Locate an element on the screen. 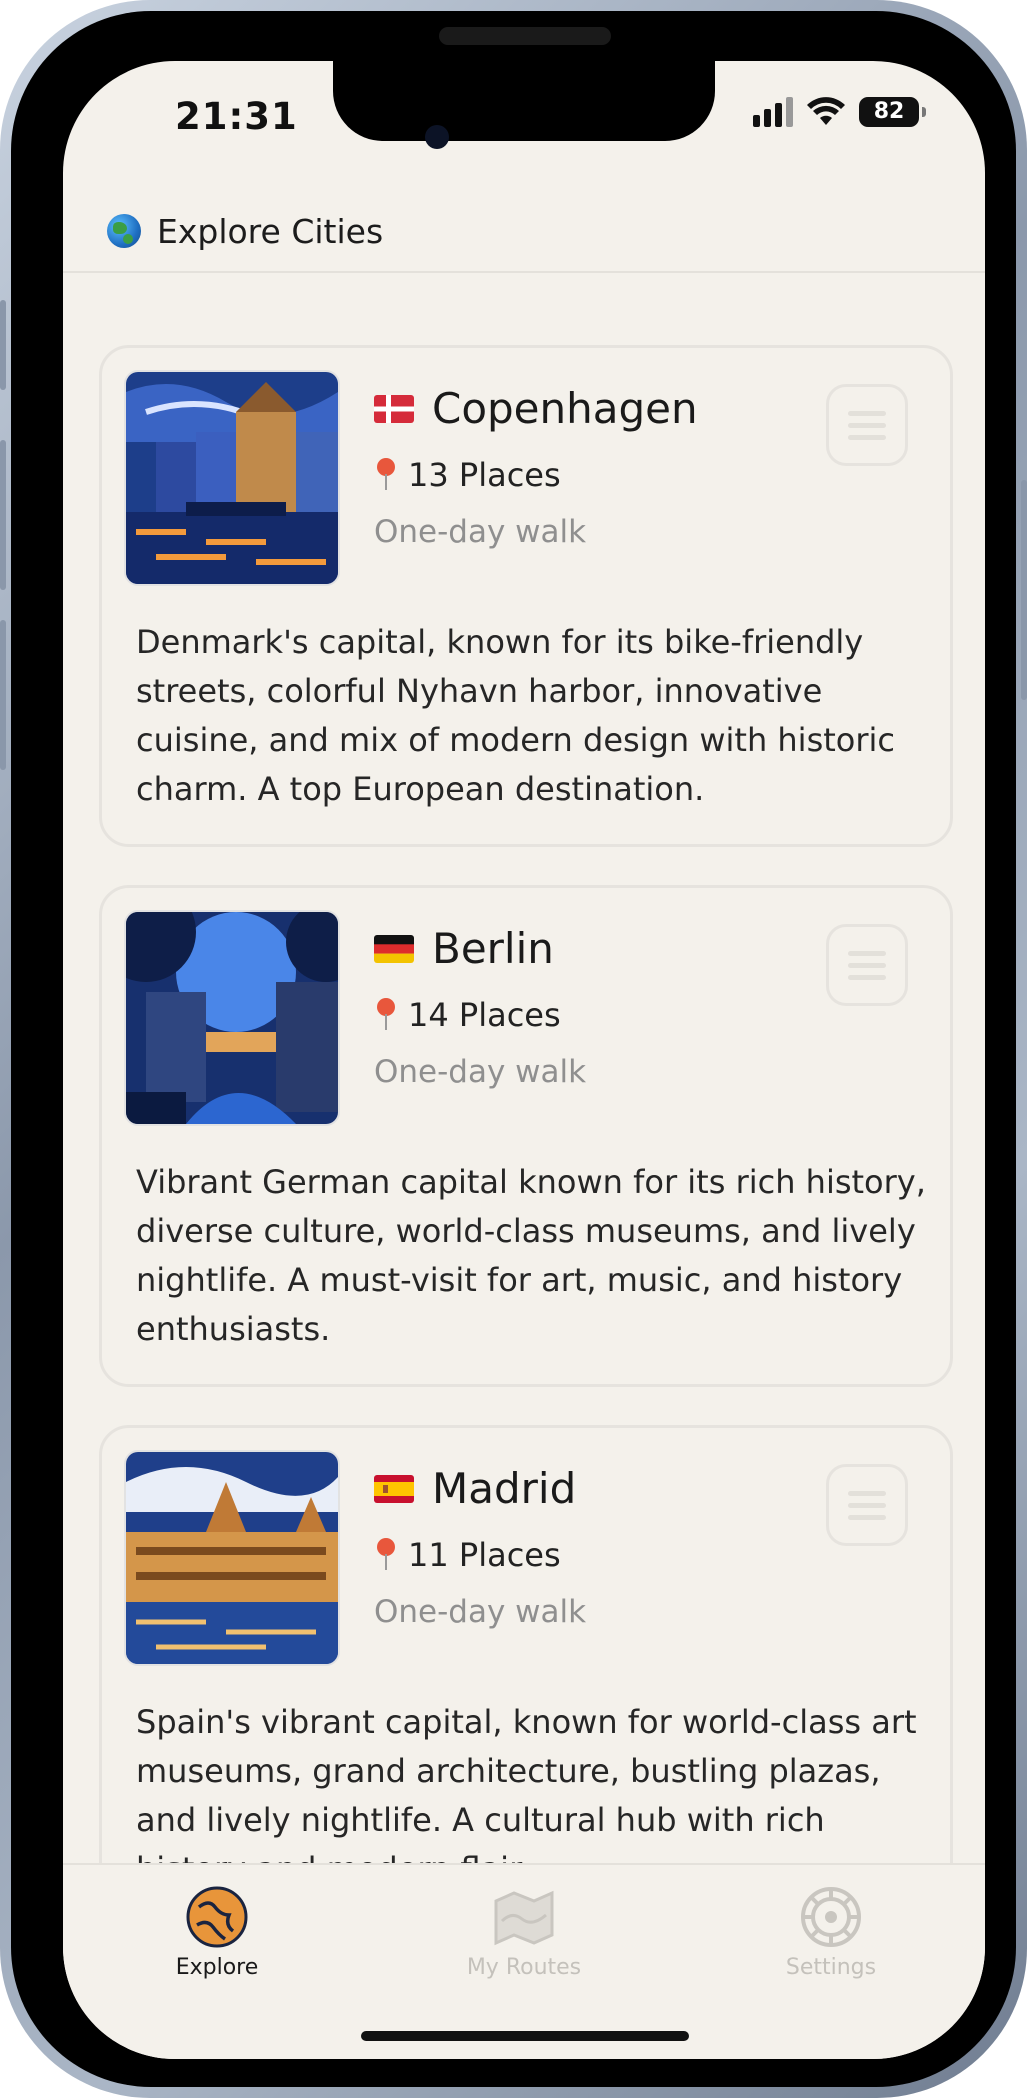 The height and width of the screenshot is (2098, 1027). city-title-row: Madrid is located at coordinates (475, 1488).